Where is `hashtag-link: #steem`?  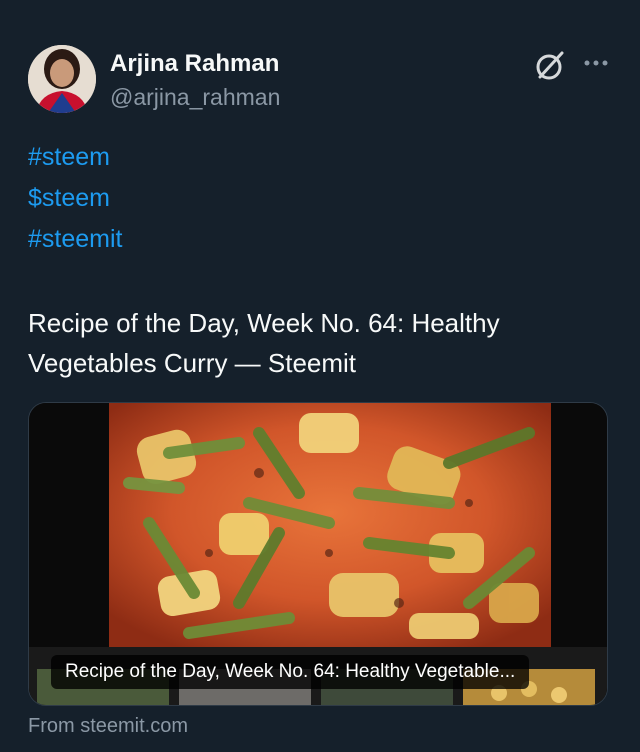 hashtag-link: #steem is located at coordinates (69, 157).